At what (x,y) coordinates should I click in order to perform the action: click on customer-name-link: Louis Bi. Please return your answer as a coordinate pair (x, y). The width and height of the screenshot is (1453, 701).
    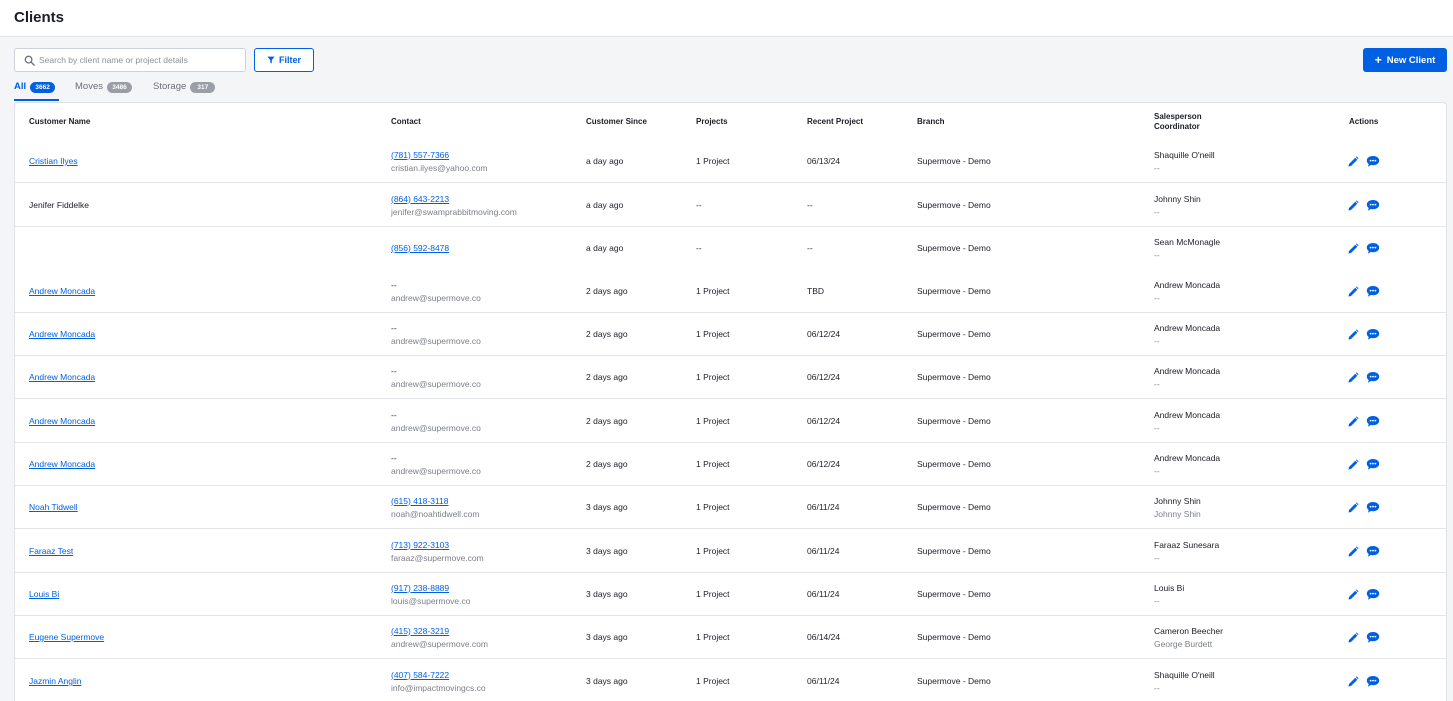
    Looking at the image, I should click on (44, 594).